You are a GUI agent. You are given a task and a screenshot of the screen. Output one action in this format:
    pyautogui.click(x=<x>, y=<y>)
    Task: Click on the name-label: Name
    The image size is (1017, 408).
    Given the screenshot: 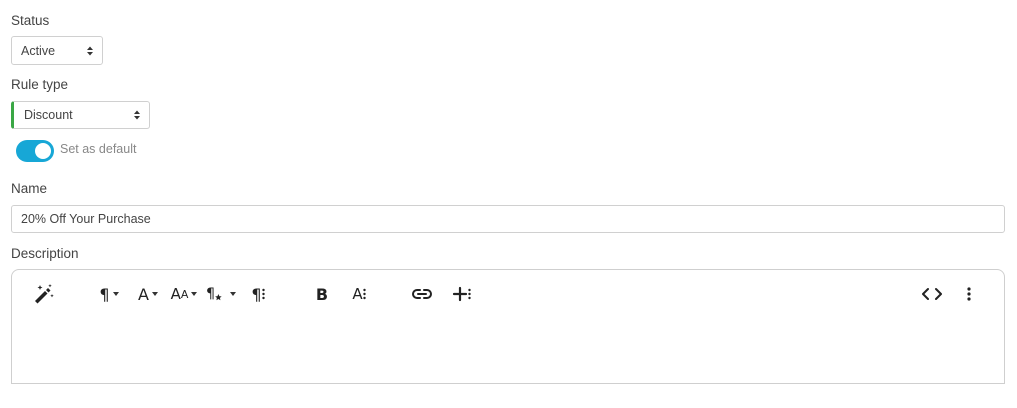 What is the action you would take?
    pyautogui.click(x=29, y=188)
    